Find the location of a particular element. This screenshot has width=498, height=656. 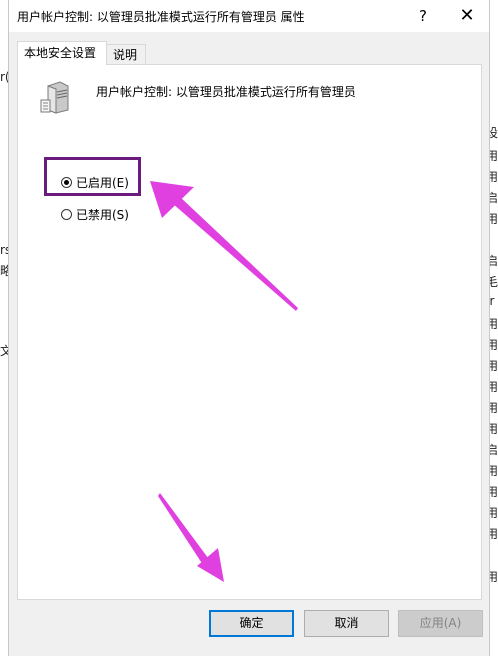

tab-explain: 说明 is located at coordinates (126, 54).